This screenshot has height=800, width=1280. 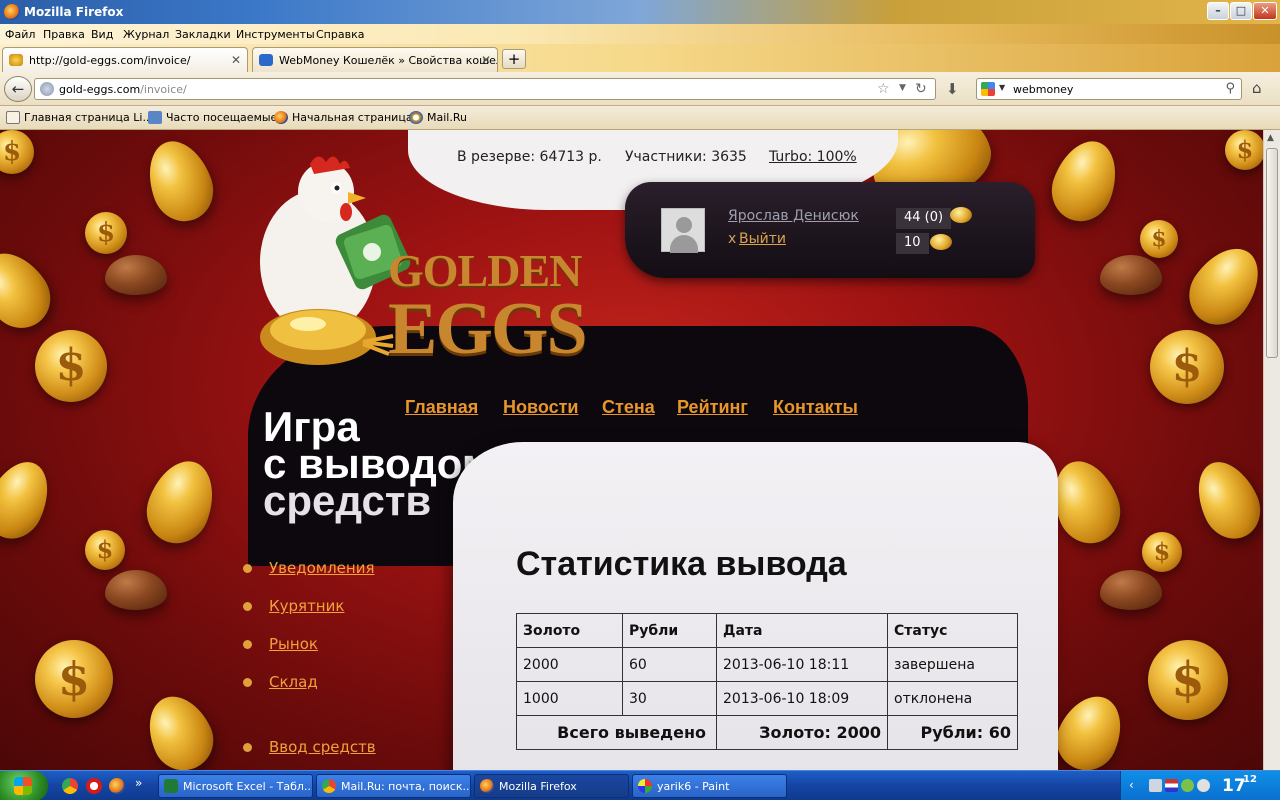 I want to click on sidebar-link: Ввод средств, so click(x=322, y=747).